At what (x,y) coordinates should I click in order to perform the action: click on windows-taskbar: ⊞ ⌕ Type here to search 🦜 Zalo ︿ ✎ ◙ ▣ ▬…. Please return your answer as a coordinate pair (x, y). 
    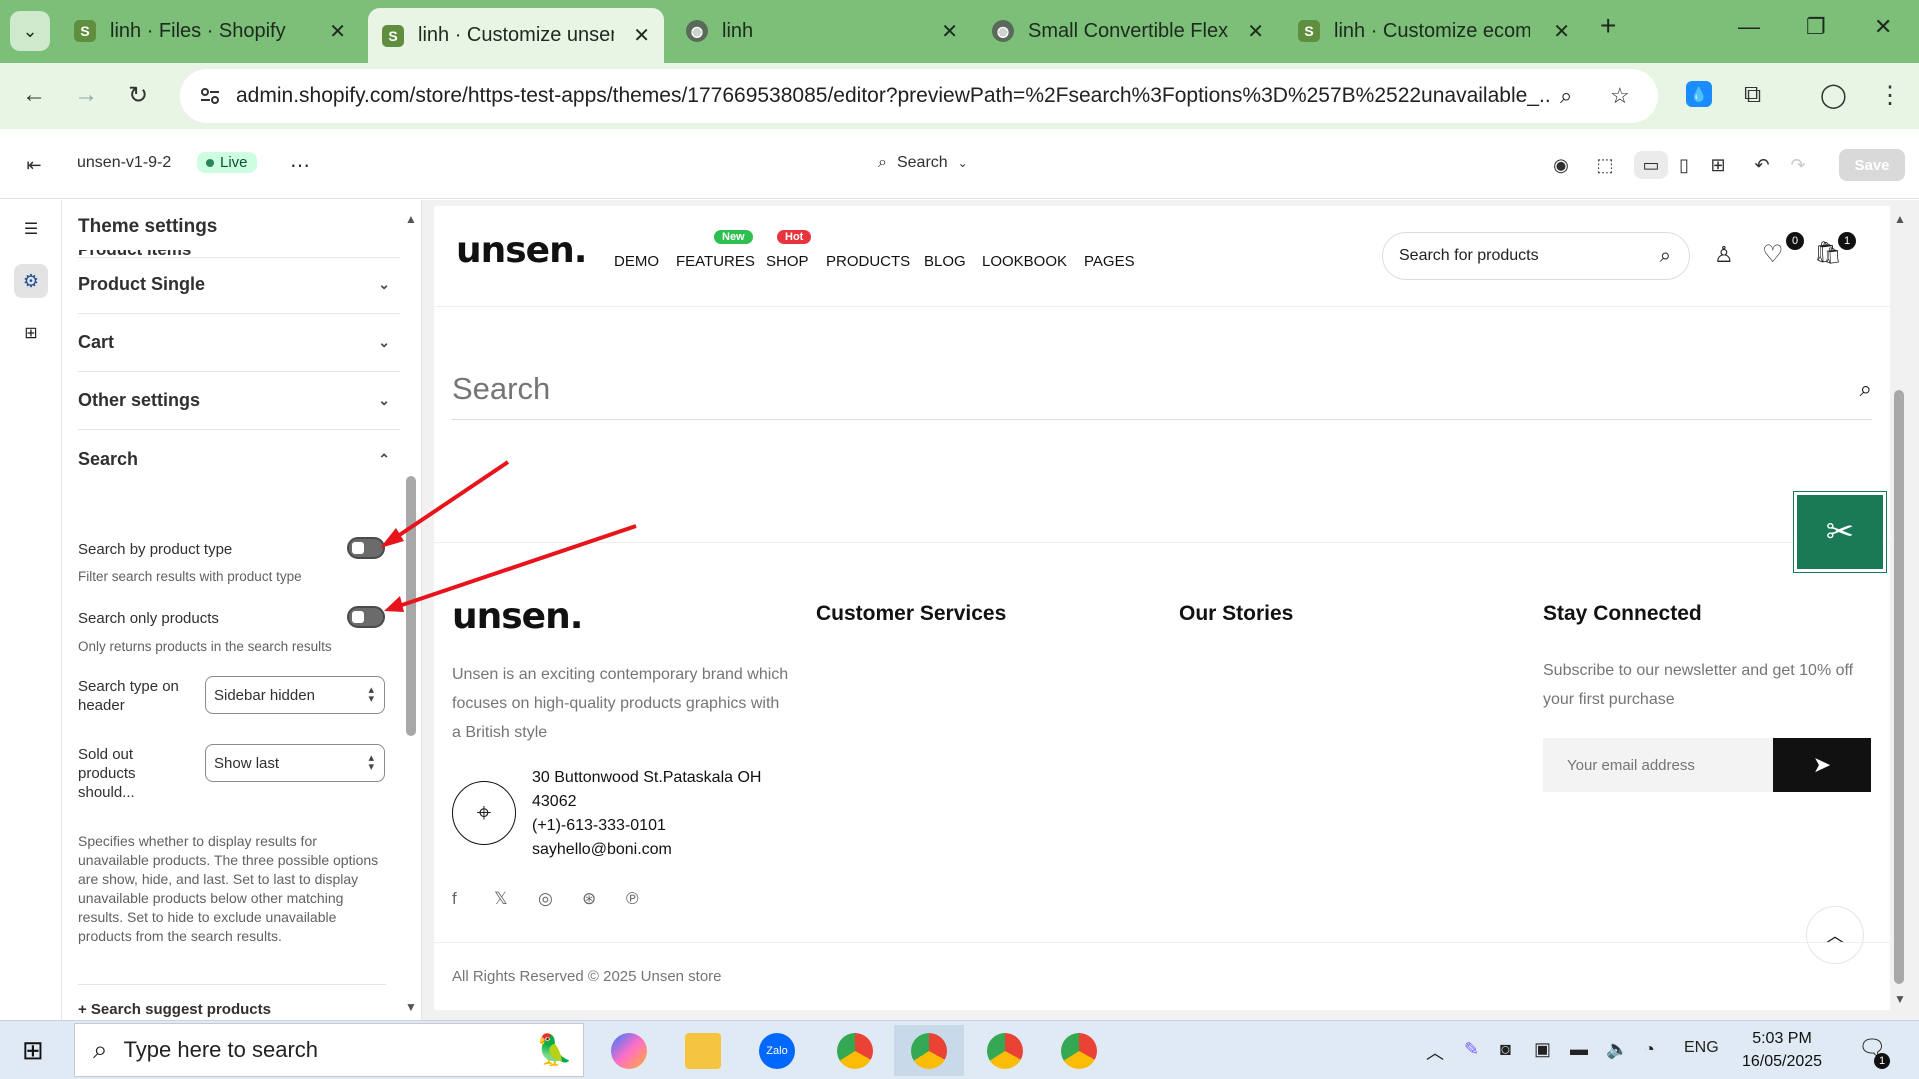
    Looking at the image, I should click on (959, 1049).